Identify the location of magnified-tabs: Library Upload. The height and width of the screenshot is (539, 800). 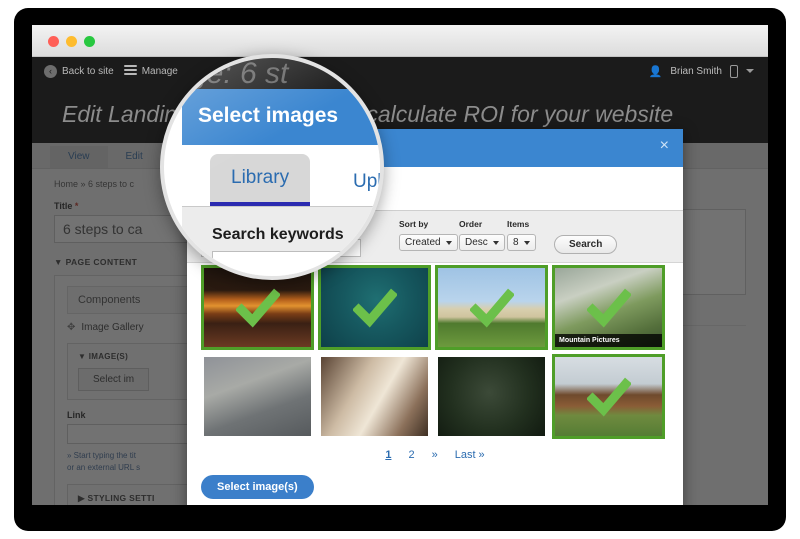
(281, 176).